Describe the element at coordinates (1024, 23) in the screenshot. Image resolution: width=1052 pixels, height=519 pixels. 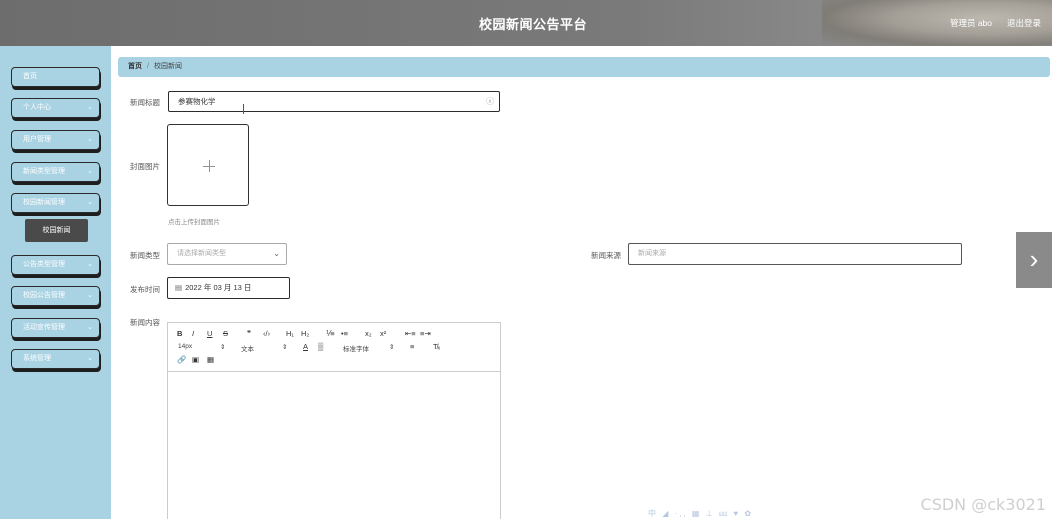
I see `logout-link: 退出登录` at that location.